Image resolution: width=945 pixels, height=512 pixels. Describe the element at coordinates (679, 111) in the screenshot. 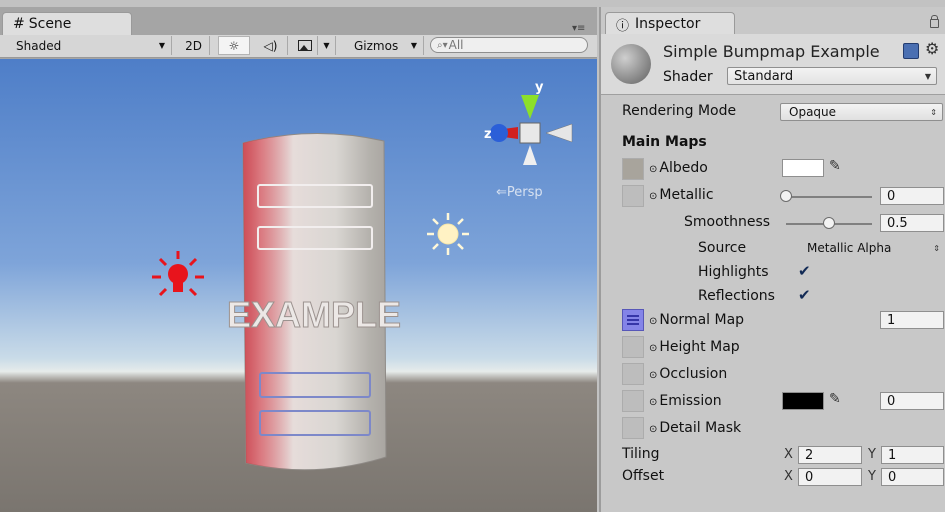

I see `rendering-mode-label: Rendering Mode` at that location.